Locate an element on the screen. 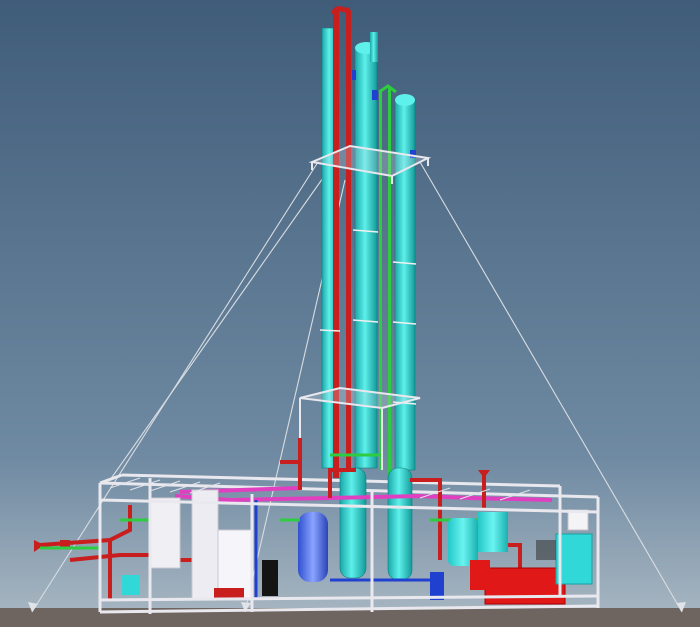 This screenshot has width=700, height=627. cyan-tank is located at coordinates (463, 542).